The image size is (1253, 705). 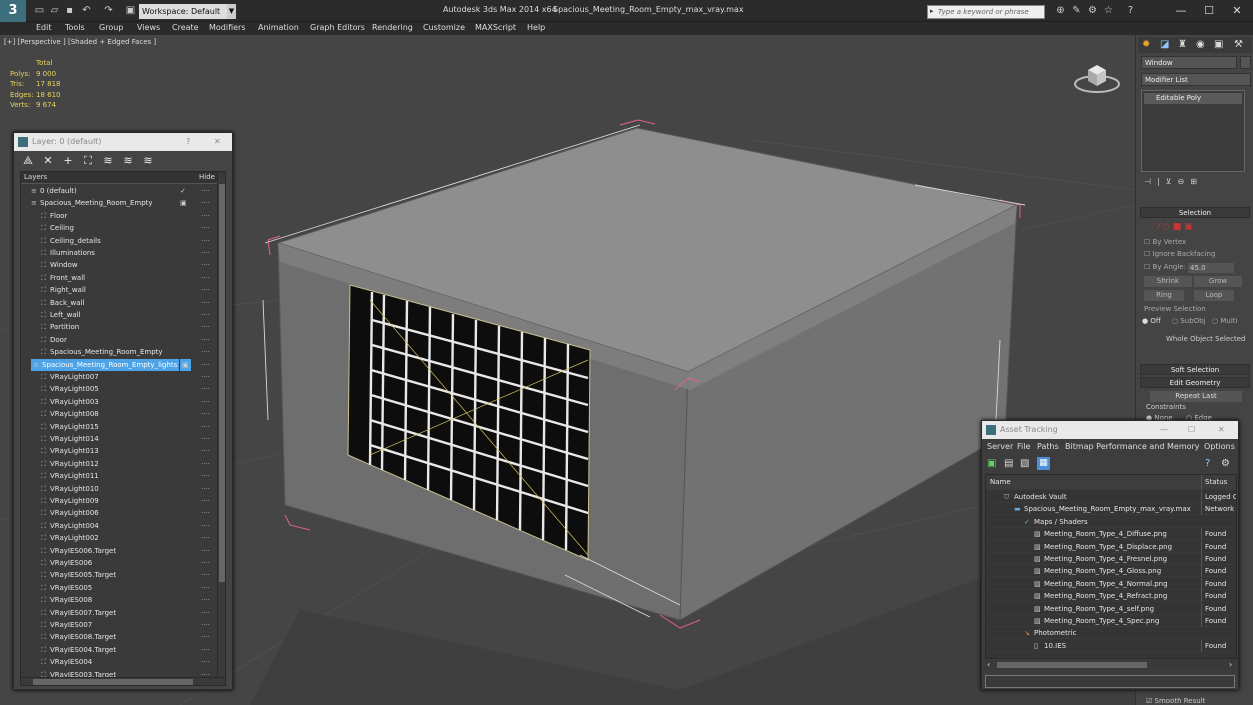 What do you see at coordinates (117, 600) in the screenshot?
I see `layer-object-row: ⛶ VRayIES008 ····` at bounding box center [117, 600].